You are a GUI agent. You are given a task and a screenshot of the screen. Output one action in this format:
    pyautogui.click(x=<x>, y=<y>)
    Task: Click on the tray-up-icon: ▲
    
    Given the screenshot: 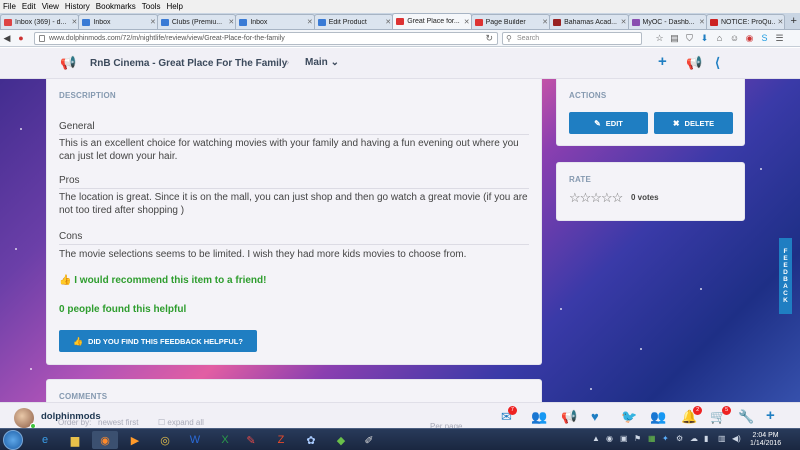 What is the action you would take?
    pyautogui.click(x=596, y=438)
    